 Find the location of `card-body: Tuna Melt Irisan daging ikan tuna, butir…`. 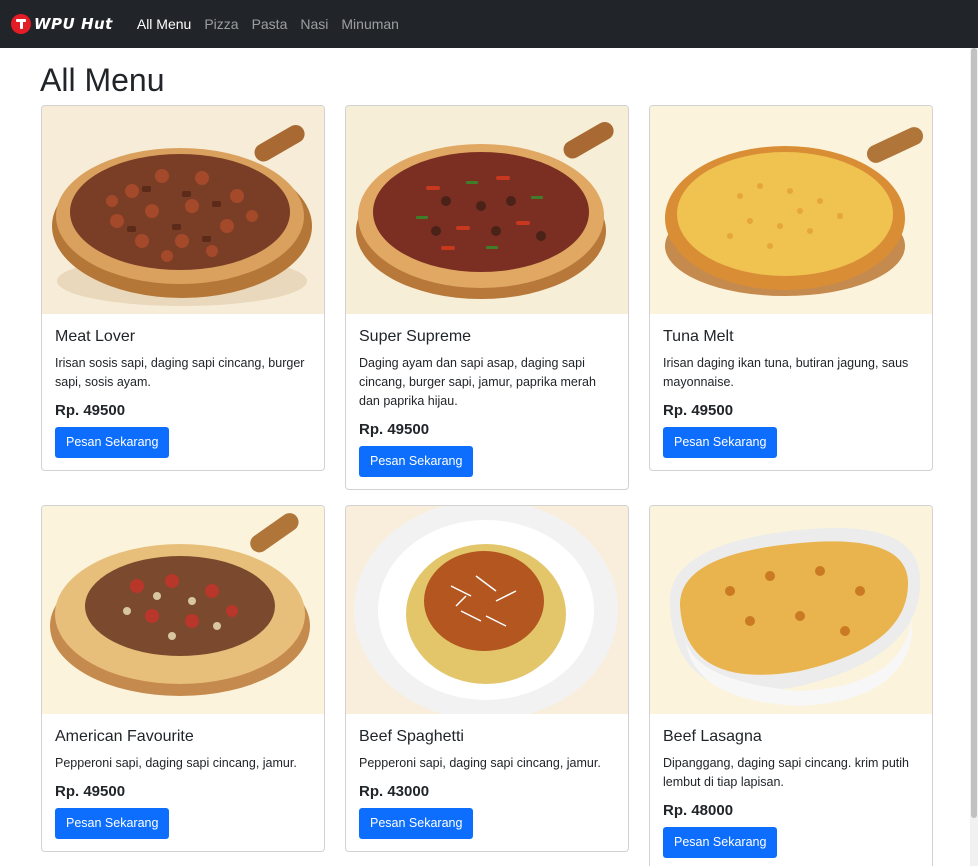

card-body: Tuna Melt Irisan daging ikan tuna, butir… is located at coordinates (791, 392).